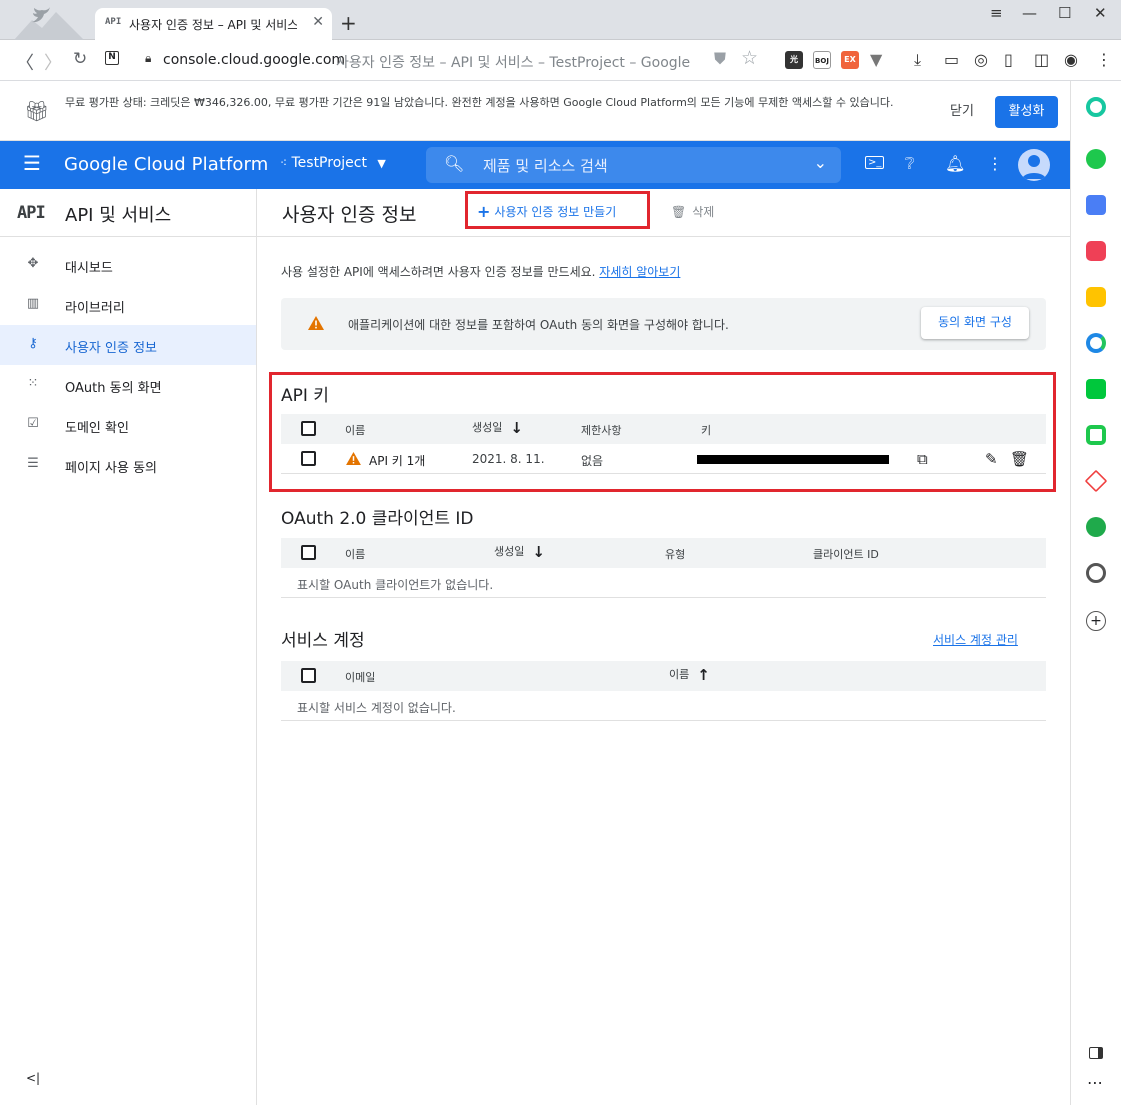  Describe the element at coordinates (1104, 59) in the screenshot. I see `browser-menu-icon: ⋮` at that location.